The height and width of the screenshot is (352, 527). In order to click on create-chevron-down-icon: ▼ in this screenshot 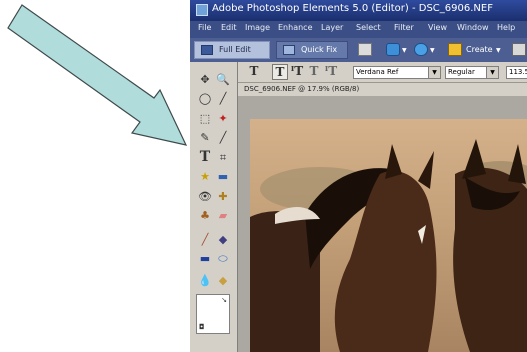, I will do `click(498, 50)`.